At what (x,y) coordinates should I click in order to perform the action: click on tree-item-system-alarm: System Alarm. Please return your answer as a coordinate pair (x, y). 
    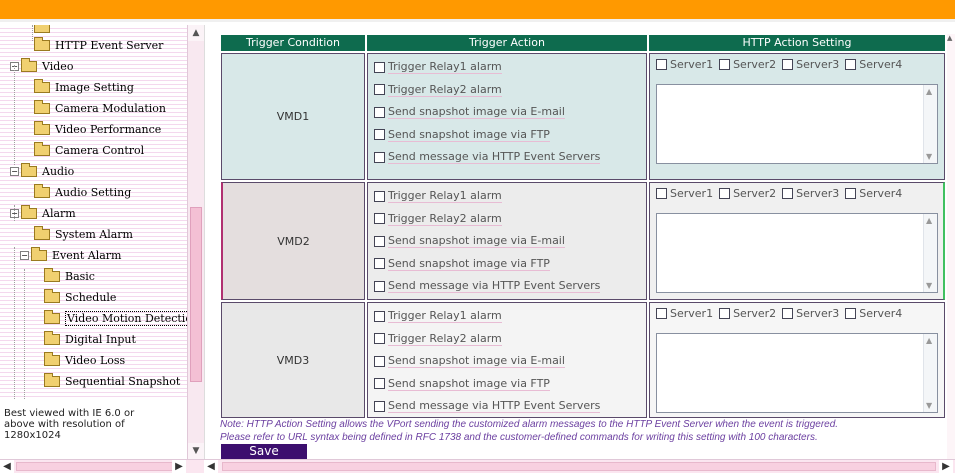
    Looking at the image, I should click on (83, 234).